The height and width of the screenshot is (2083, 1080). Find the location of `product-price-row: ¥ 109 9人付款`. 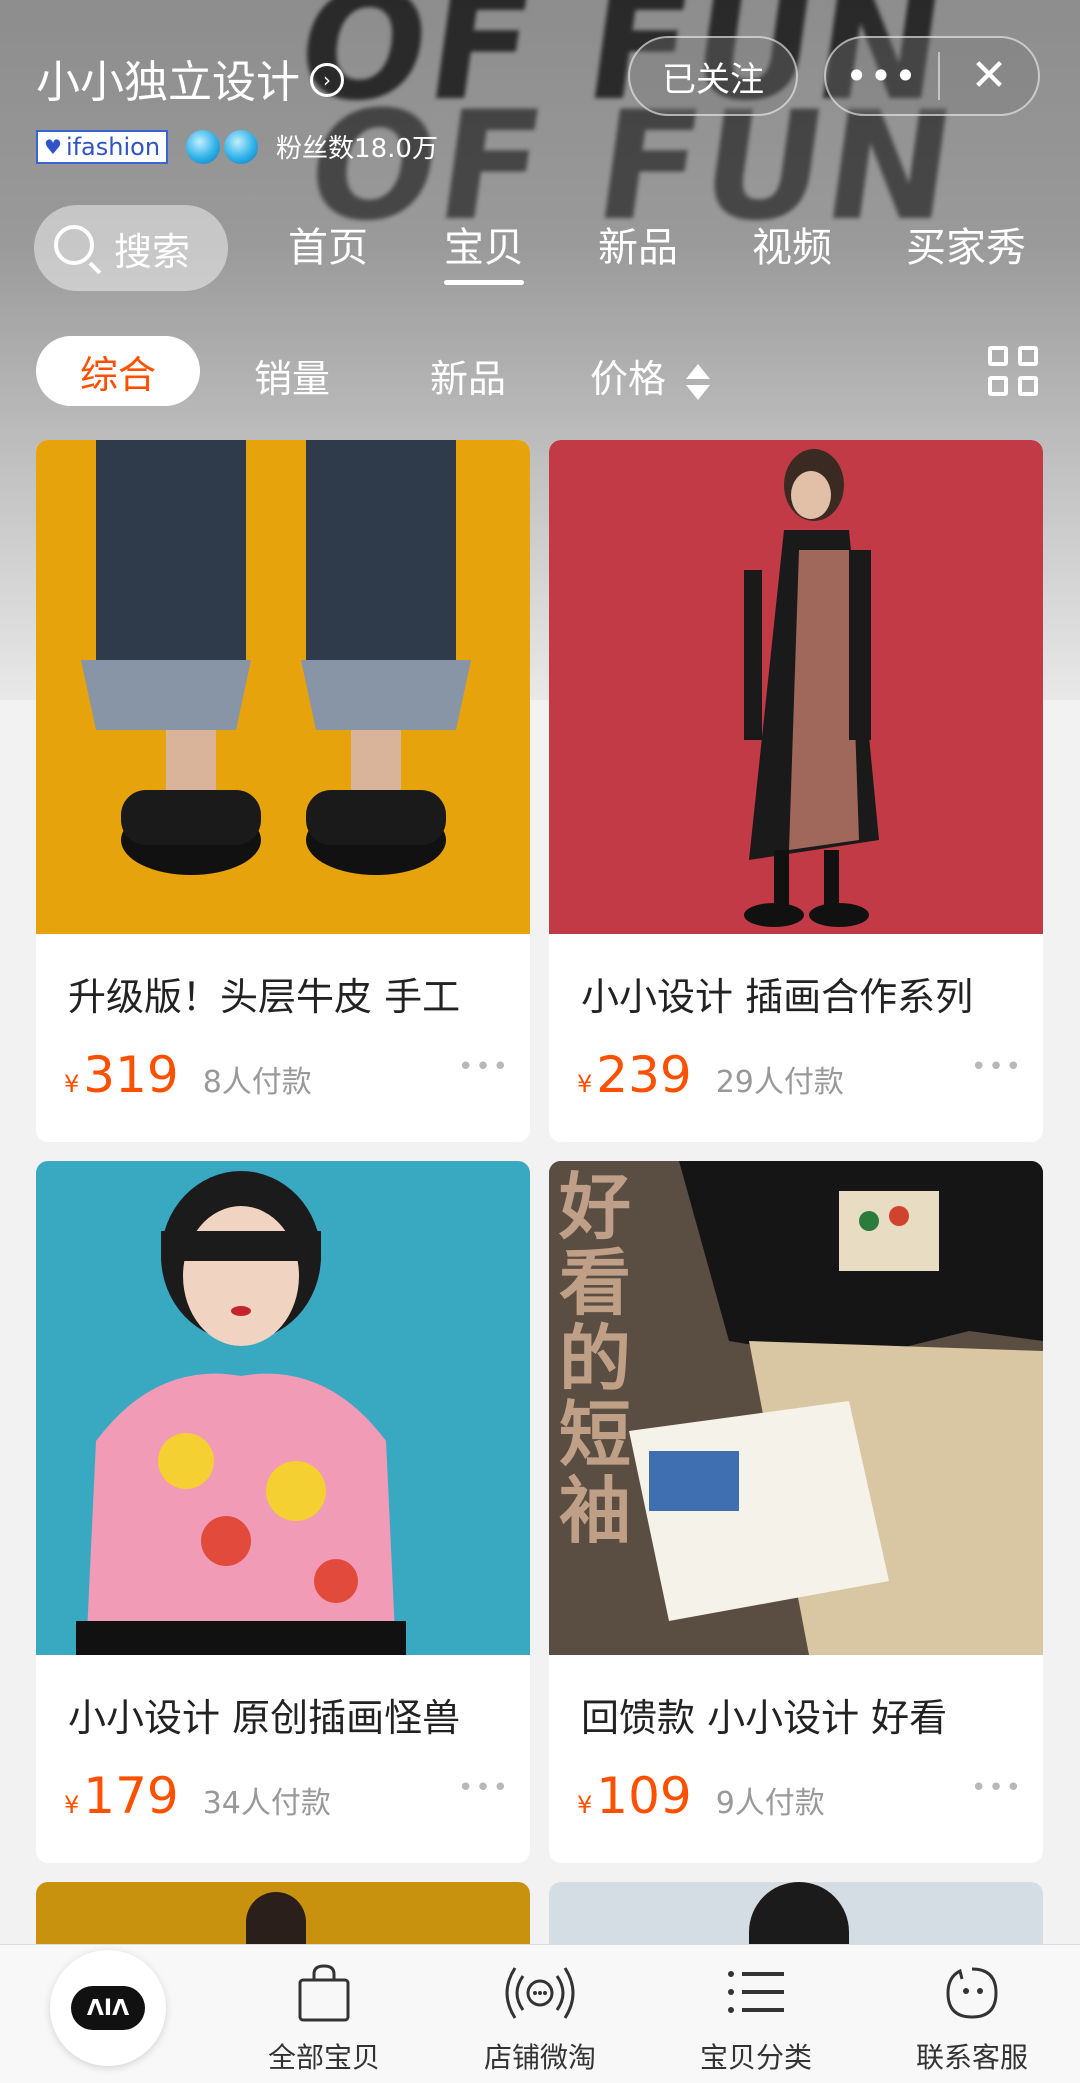

product-price-row: ¥ 109 9人付款 is located at coordinates (701, 1796).